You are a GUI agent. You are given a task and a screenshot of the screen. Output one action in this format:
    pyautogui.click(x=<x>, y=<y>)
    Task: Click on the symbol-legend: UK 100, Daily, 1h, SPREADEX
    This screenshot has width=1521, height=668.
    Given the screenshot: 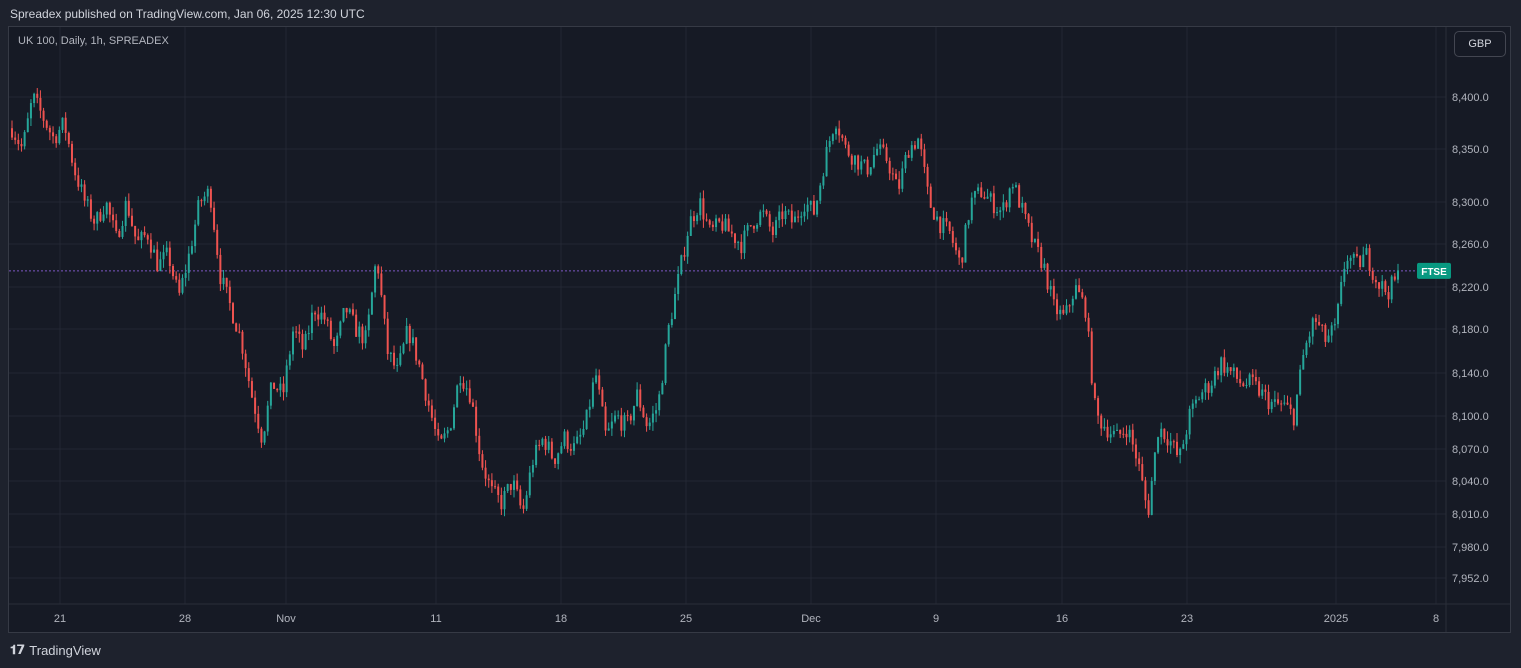 What is the action you would take?
    pyautogui.click(x=93, y=41)
    